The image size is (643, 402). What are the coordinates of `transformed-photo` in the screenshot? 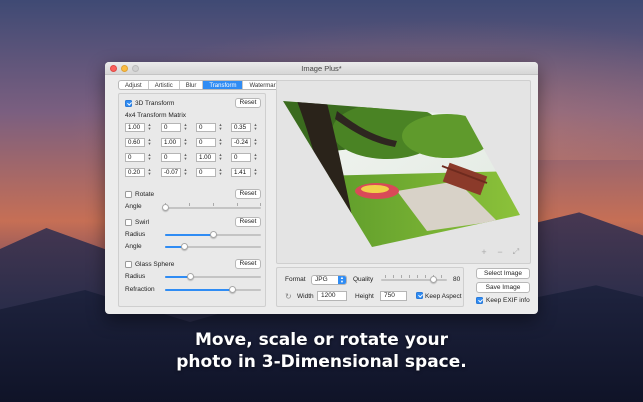 It's located at (401, 174).